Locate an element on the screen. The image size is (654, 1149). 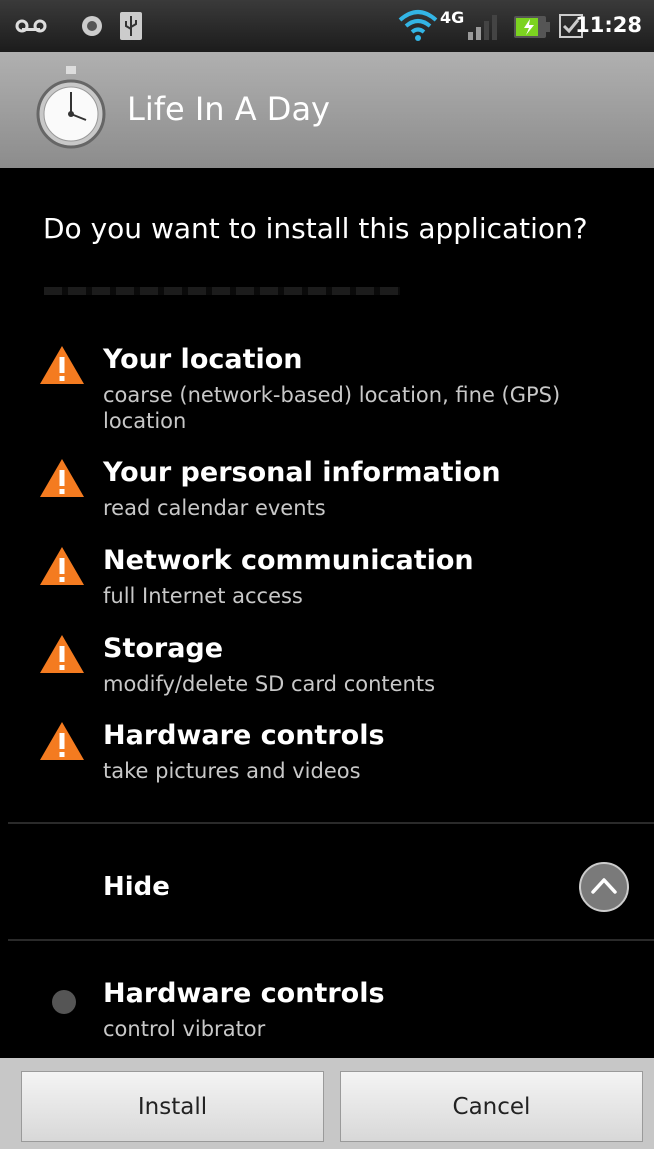
permission-title: Your personal information is located at coordinates (302, 472).